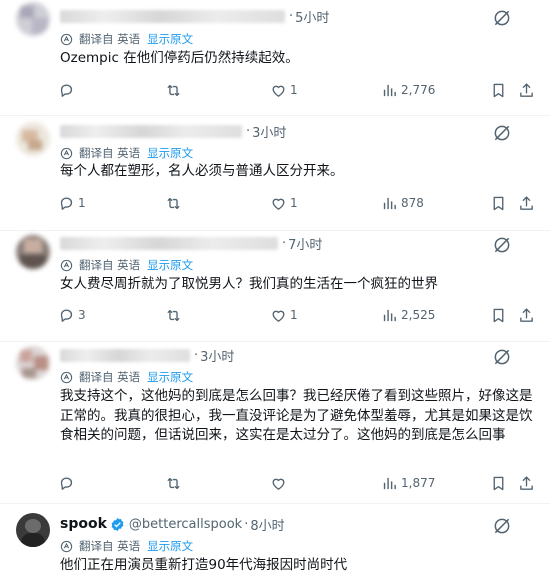  Describe the element at coordinates (412, 203) in the screenshot. I see `view-count: 878` at that location.